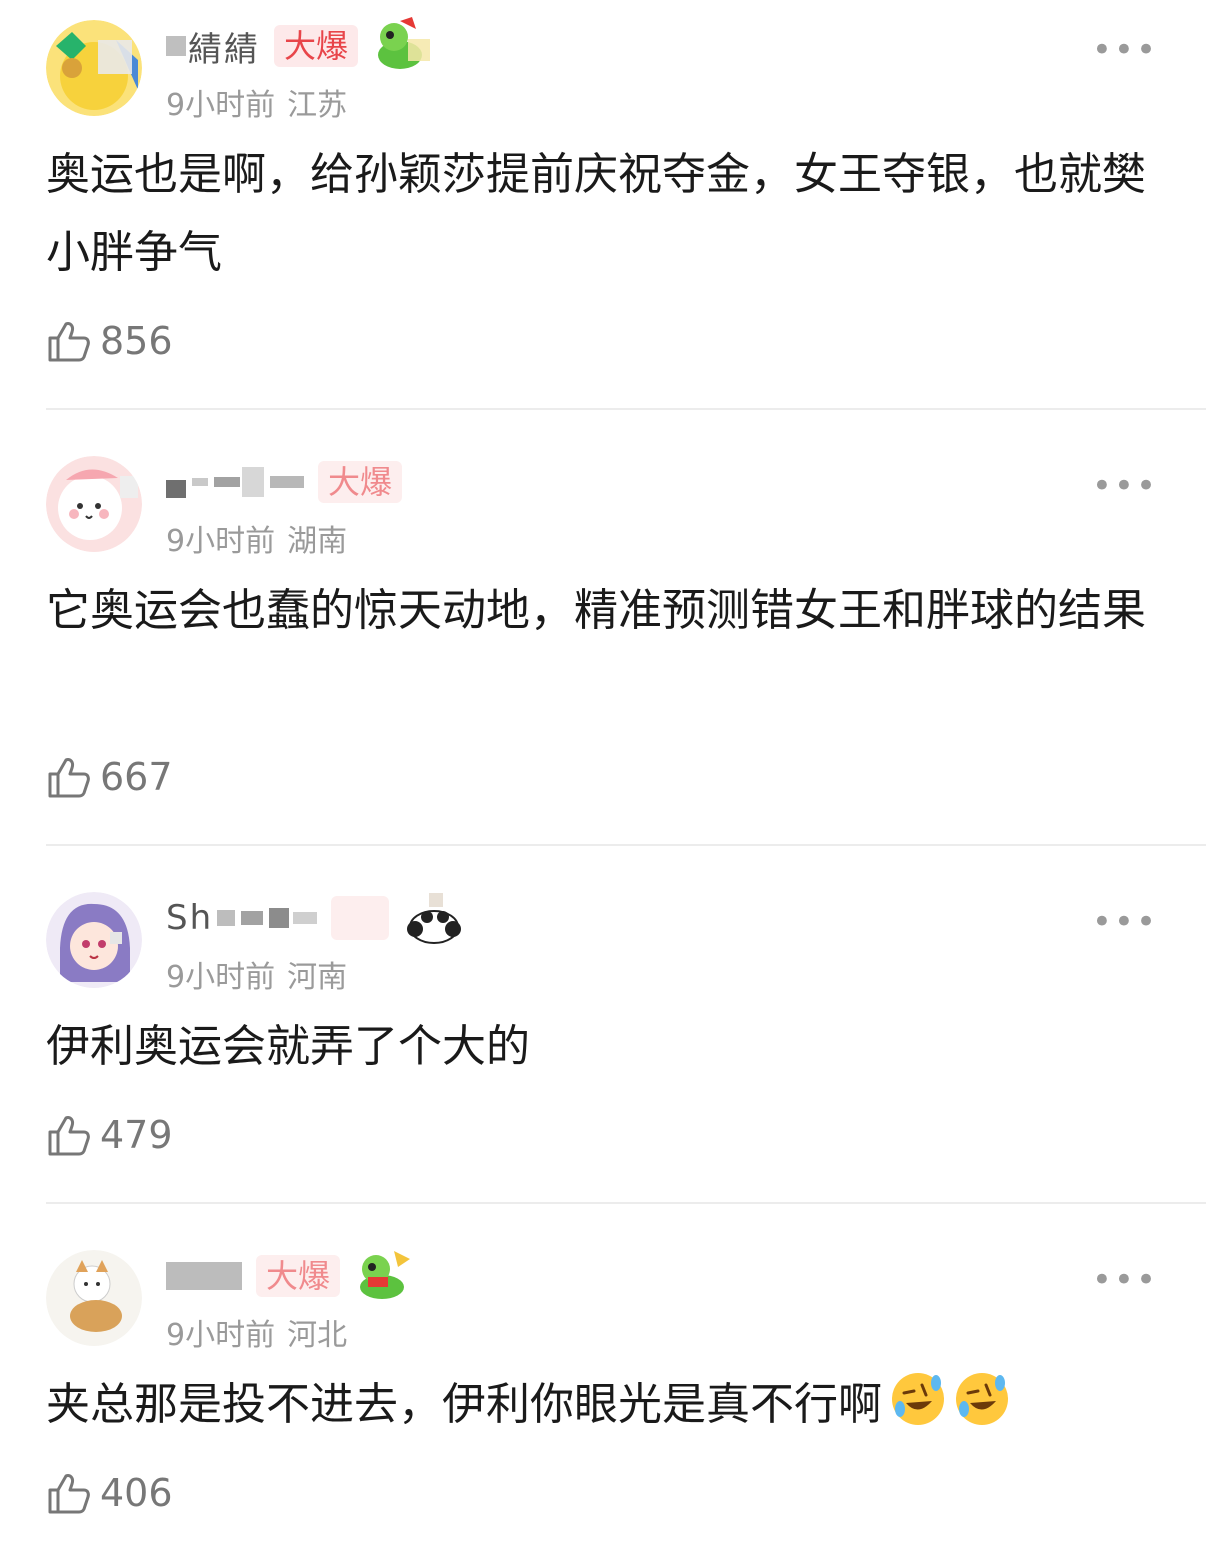  I want to click on comment-meta: 9小时前 湖南, so click(256, 538).